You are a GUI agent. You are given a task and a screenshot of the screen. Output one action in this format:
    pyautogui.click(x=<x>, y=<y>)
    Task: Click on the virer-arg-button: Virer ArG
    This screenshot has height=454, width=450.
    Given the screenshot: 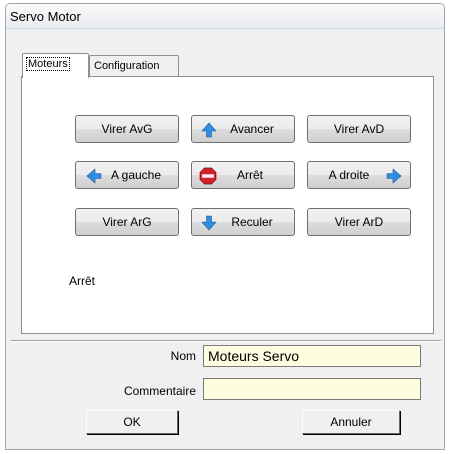 What is the action you would take?
    pyautogui.click(x=127, y=222)
    